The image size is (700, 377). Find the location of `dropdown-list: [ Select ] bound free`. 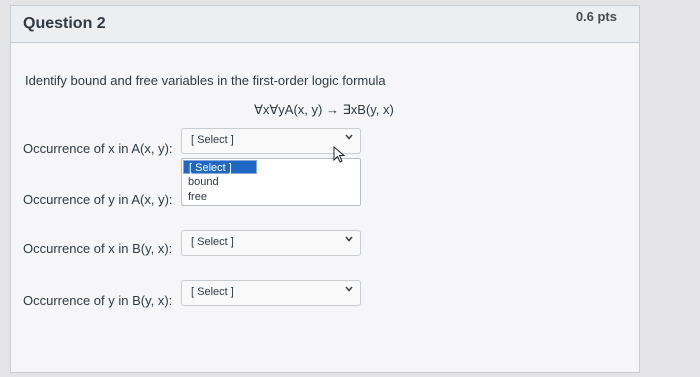

dropdown-list: [ Select ] bound free is located at coordinates (271, 182).